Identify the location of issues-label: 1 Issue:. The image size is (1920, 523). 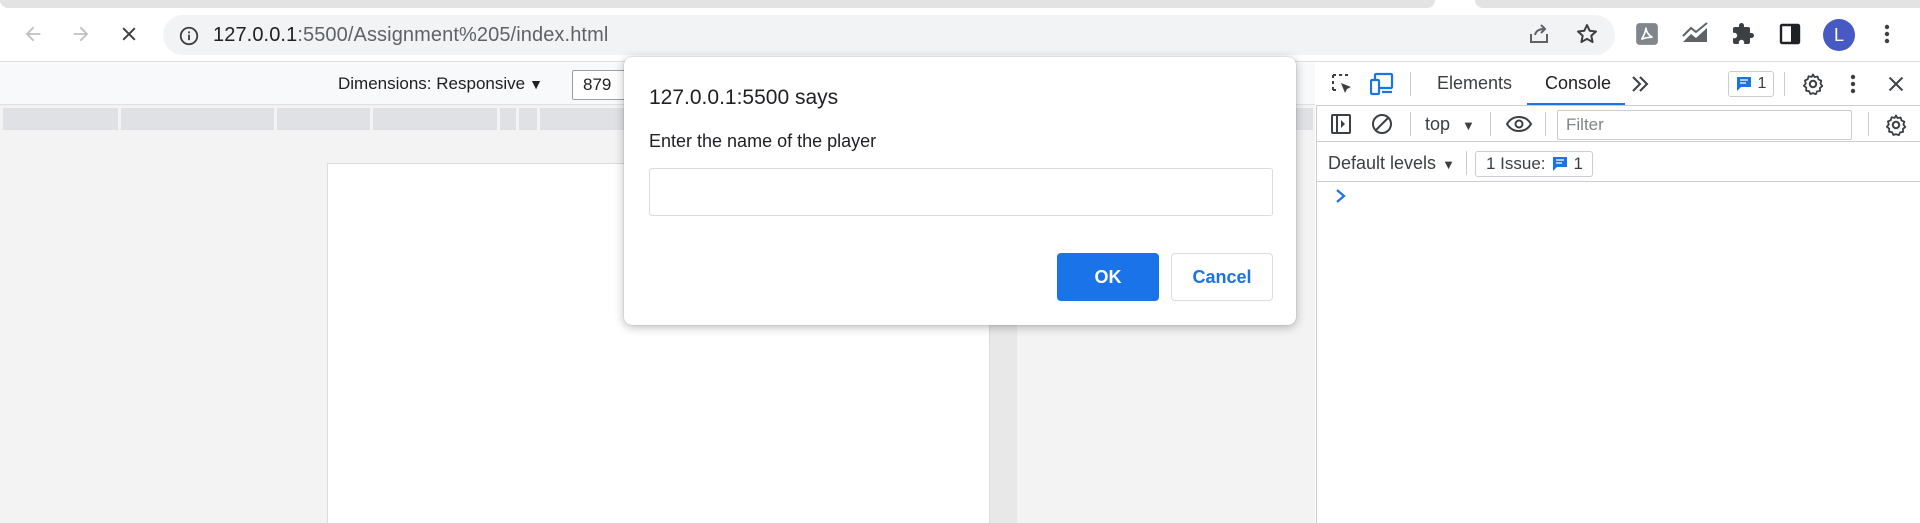
(1516, 163).